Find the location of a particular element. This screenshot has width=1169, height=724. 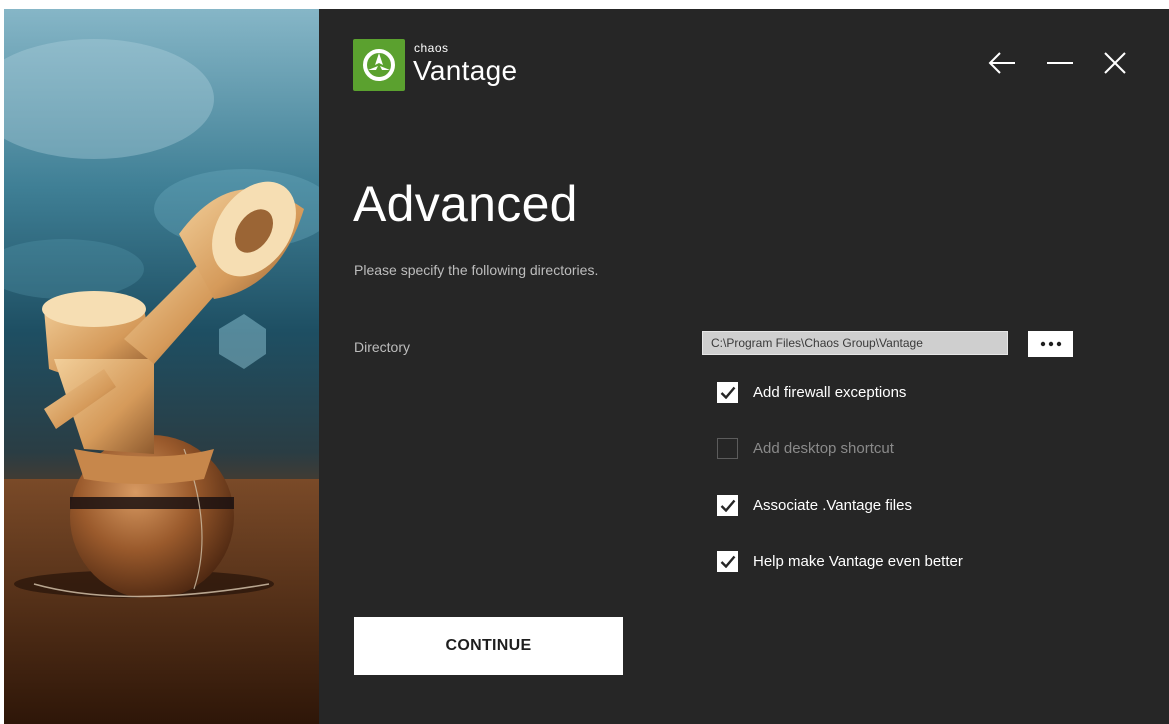

app-logo: chaos Vantage is located at coordinates (453, 65).